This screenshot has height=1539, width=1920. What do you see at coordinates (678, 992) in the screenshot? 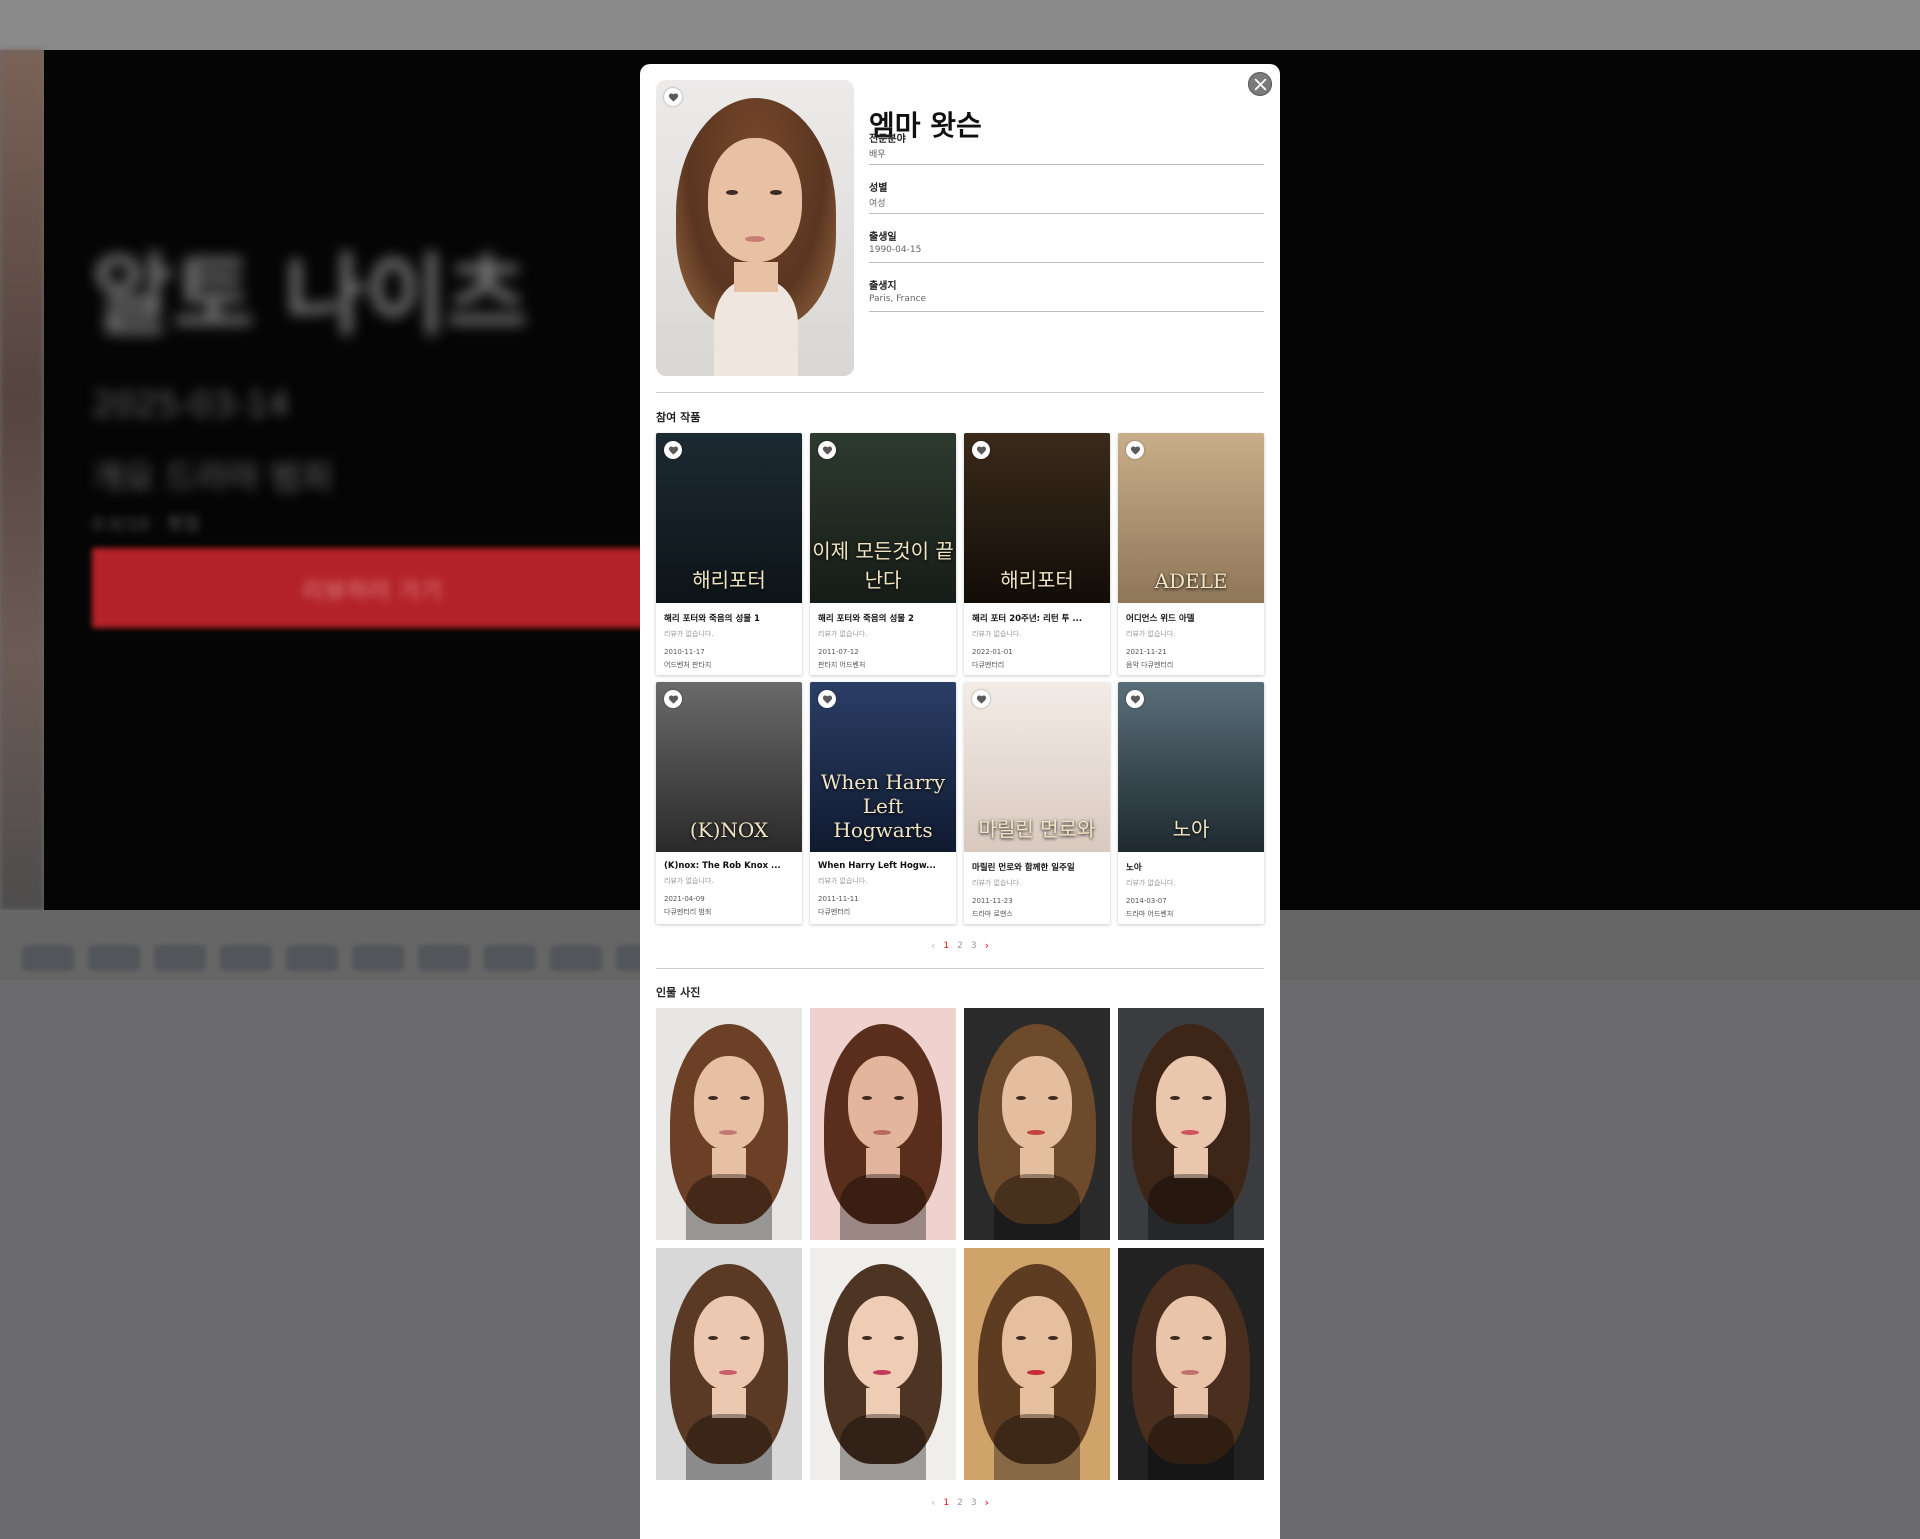
I see `photos-section-title: 인물 사진` at bounding box center [678, 992].